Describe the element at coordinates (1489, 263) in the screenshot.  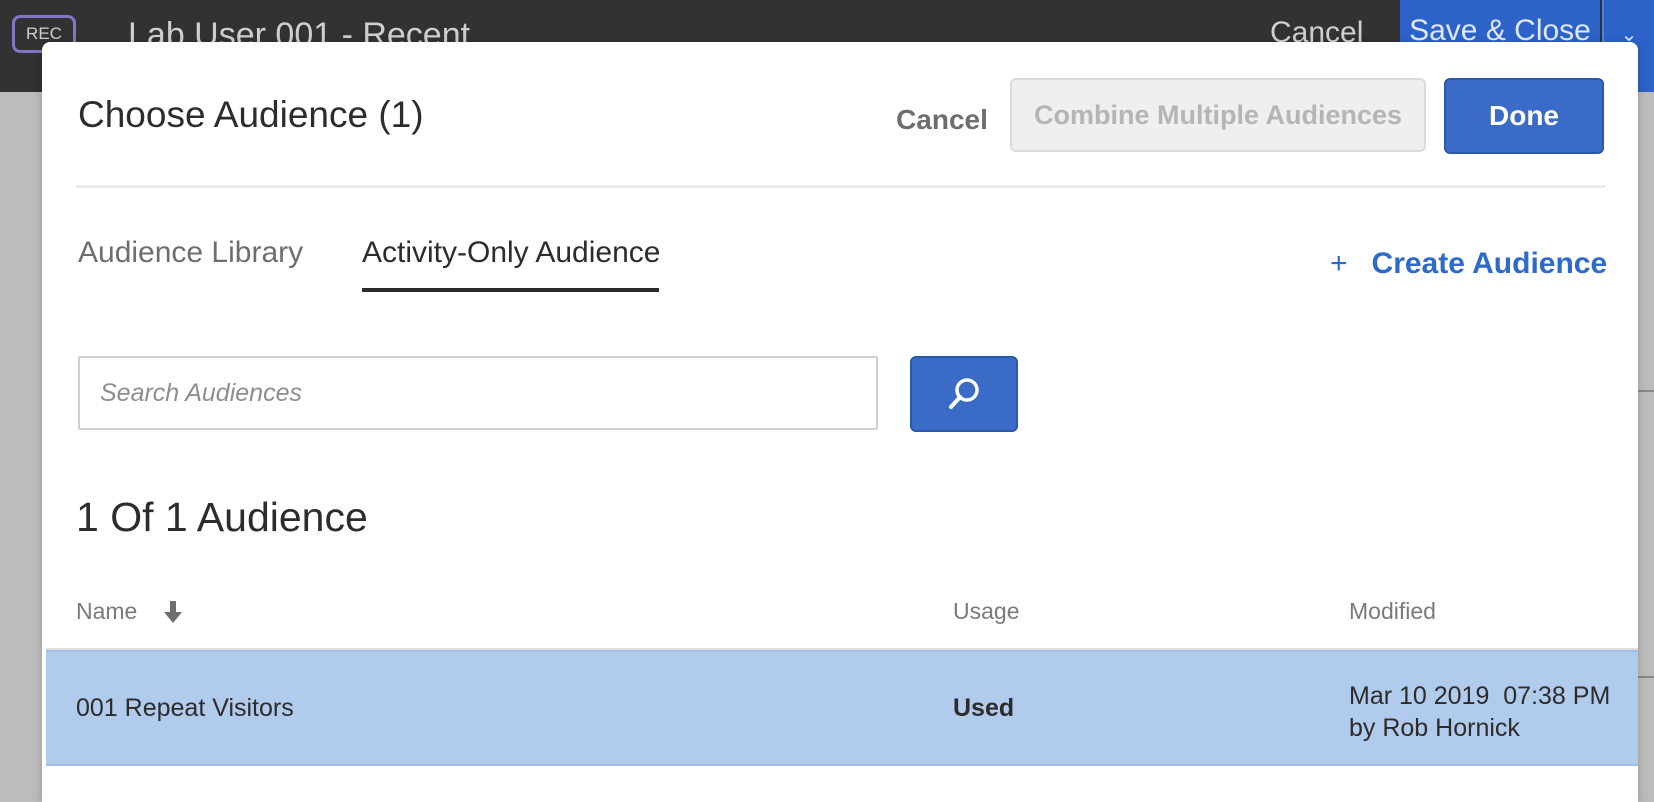
I see `create-audience-label: Create Audience` at that location.